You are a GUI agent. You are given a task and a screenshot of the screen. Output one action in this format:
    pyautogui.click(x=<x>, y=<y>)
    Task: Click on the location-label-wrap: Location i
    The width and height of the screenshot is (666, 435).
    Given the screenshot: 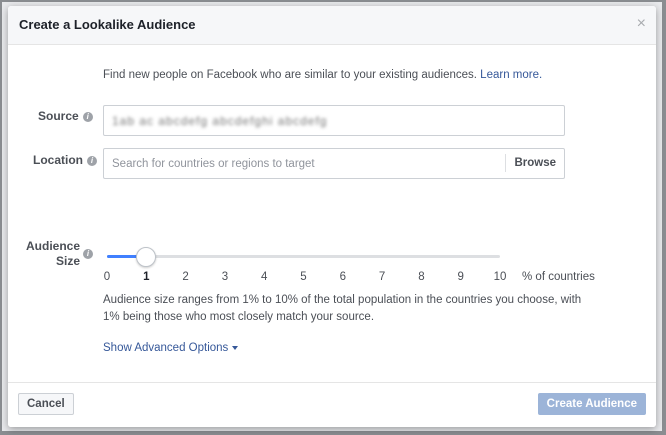 What is the action you would take?
    pyautogui.click(x=65, y=160)
    